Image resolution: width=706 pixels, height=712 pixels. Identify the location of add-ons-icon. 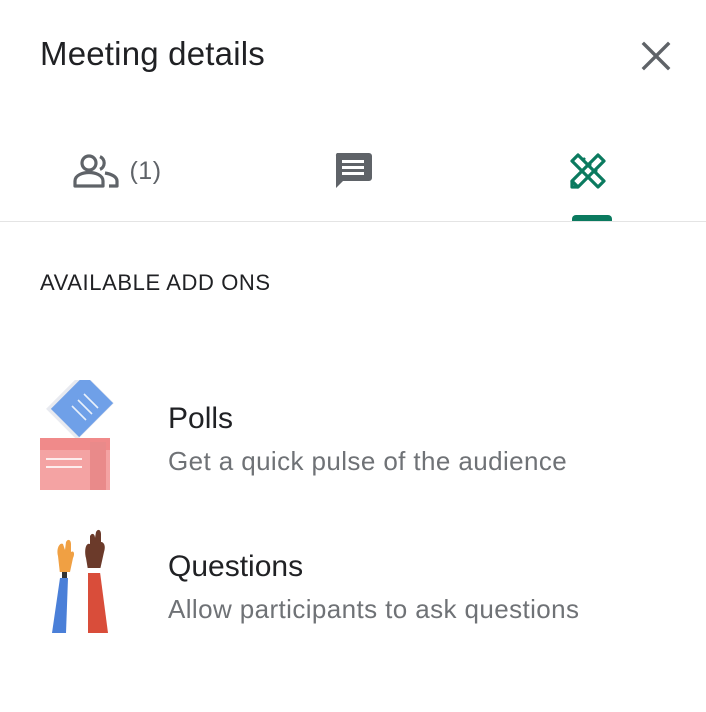
(587, 171).